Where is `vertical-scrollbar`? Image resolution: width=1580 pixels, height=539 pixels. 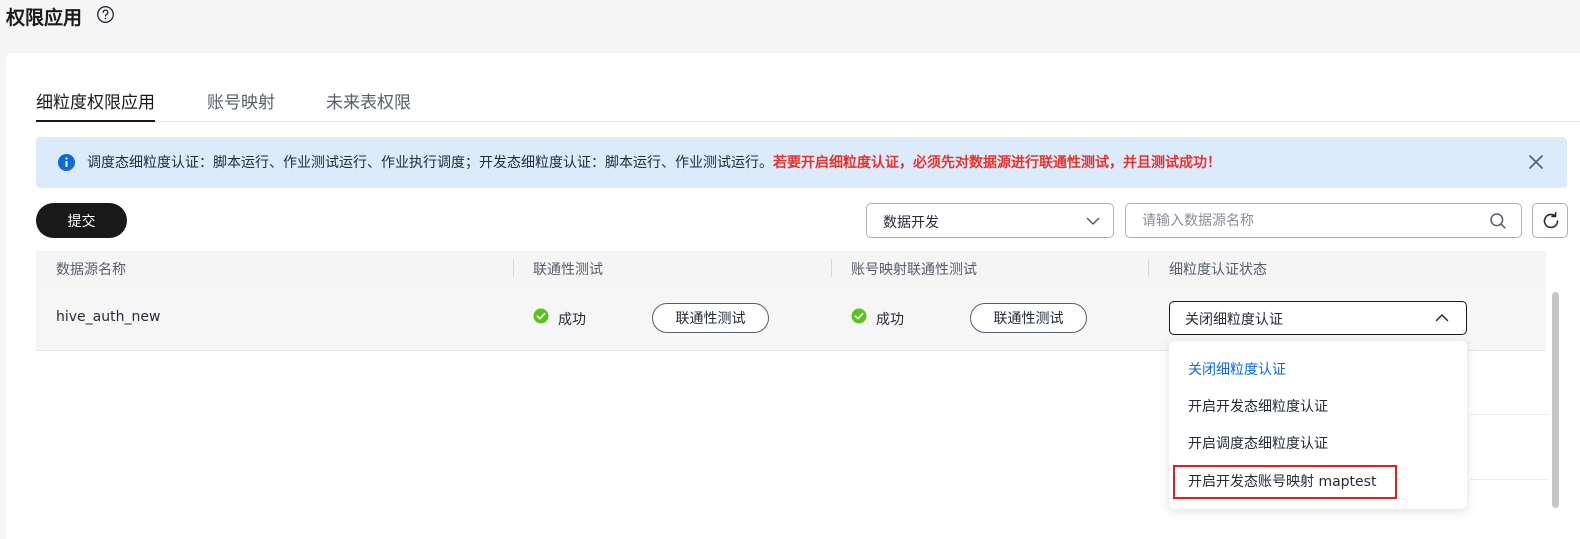 vertical-scrollbar is located at coordinates (1555, 400).